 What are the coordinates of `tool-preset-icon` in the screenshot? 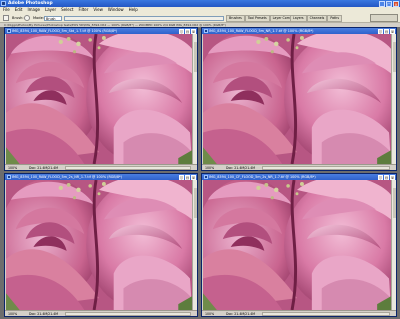 It's located at (6, 18).